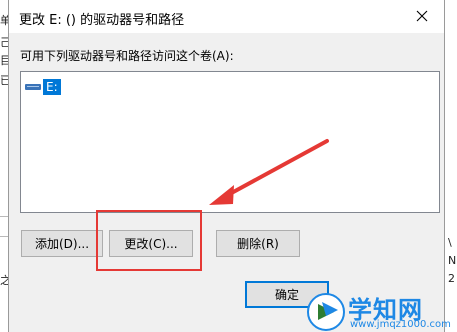 This screenshot has width=457, height=332. What do you see at coordinates (451, 278) in the screenshot?
I see `background-text: 2` at bounding box center [451, 278].